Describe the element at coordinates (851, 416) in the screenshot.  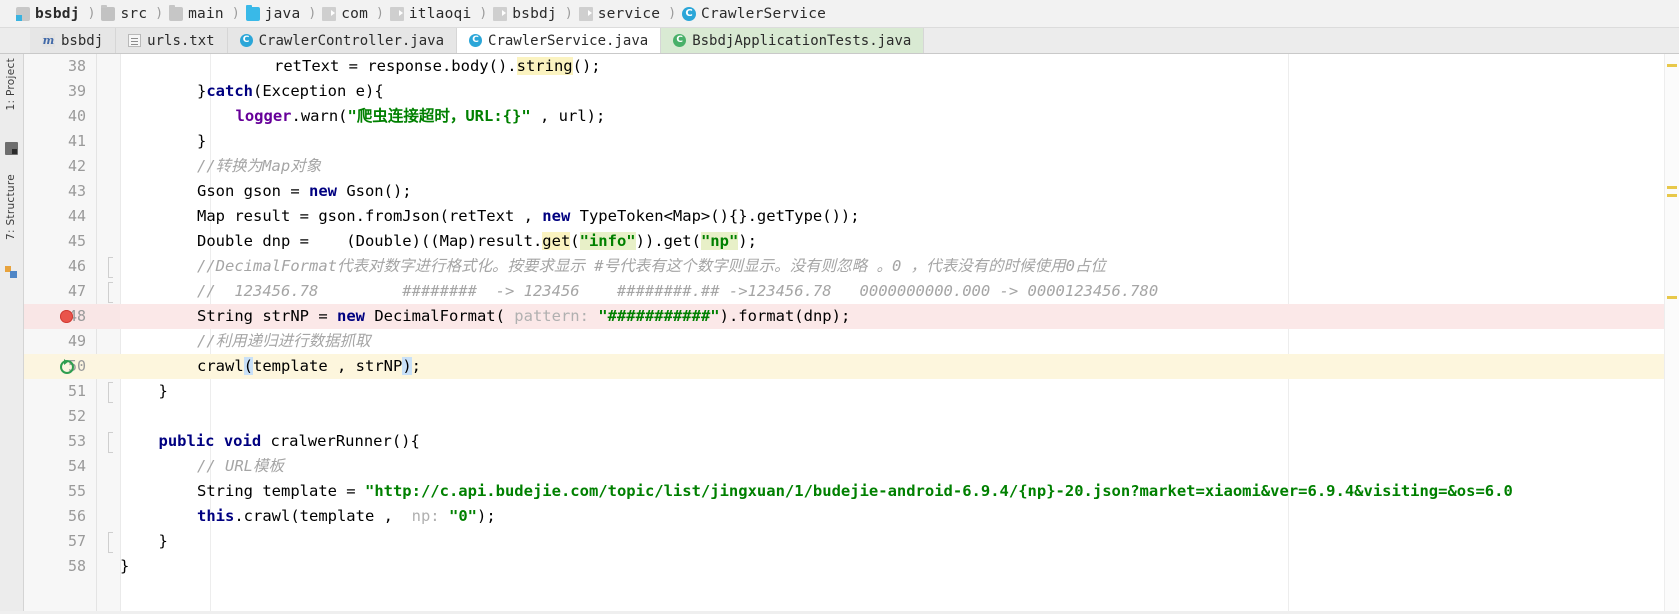
I see `code-line: 52` at that location.